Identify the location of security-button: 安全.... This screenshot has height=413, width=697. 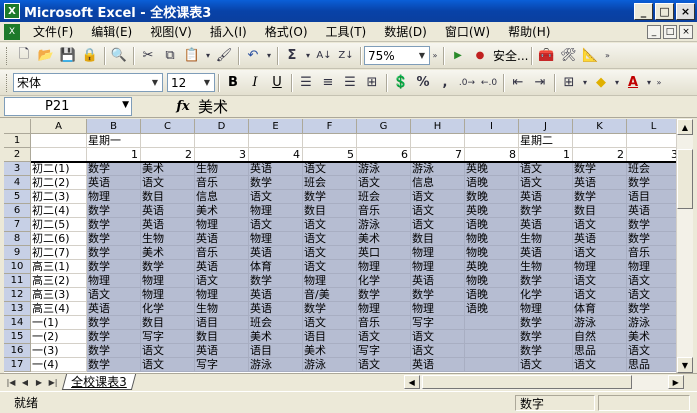
(510, 55).